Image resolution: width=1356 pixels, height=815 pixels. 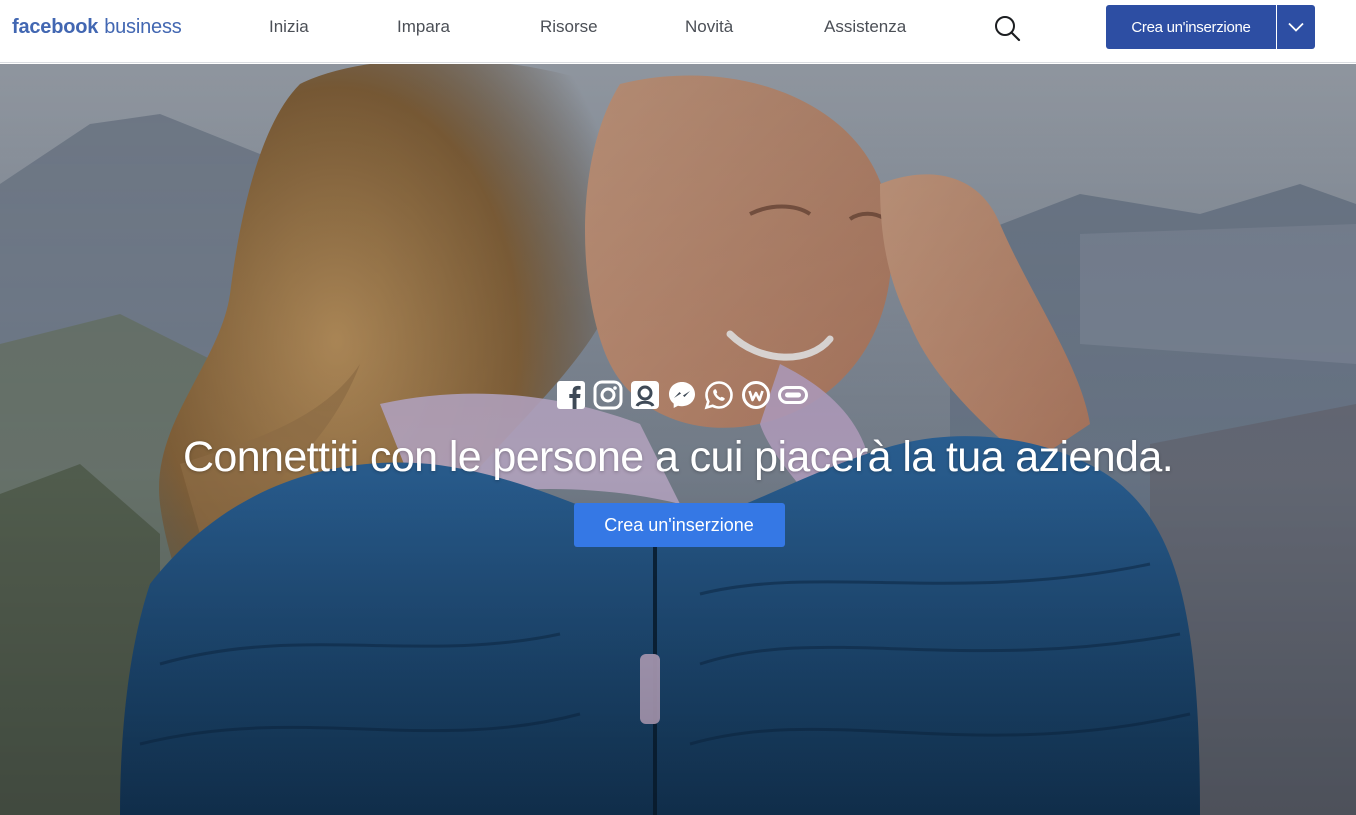 What do you see at coordinates (289, 27) in the screenshot?
I see `nav-link-inizia: Inizia` at bounding box center [289, 27].